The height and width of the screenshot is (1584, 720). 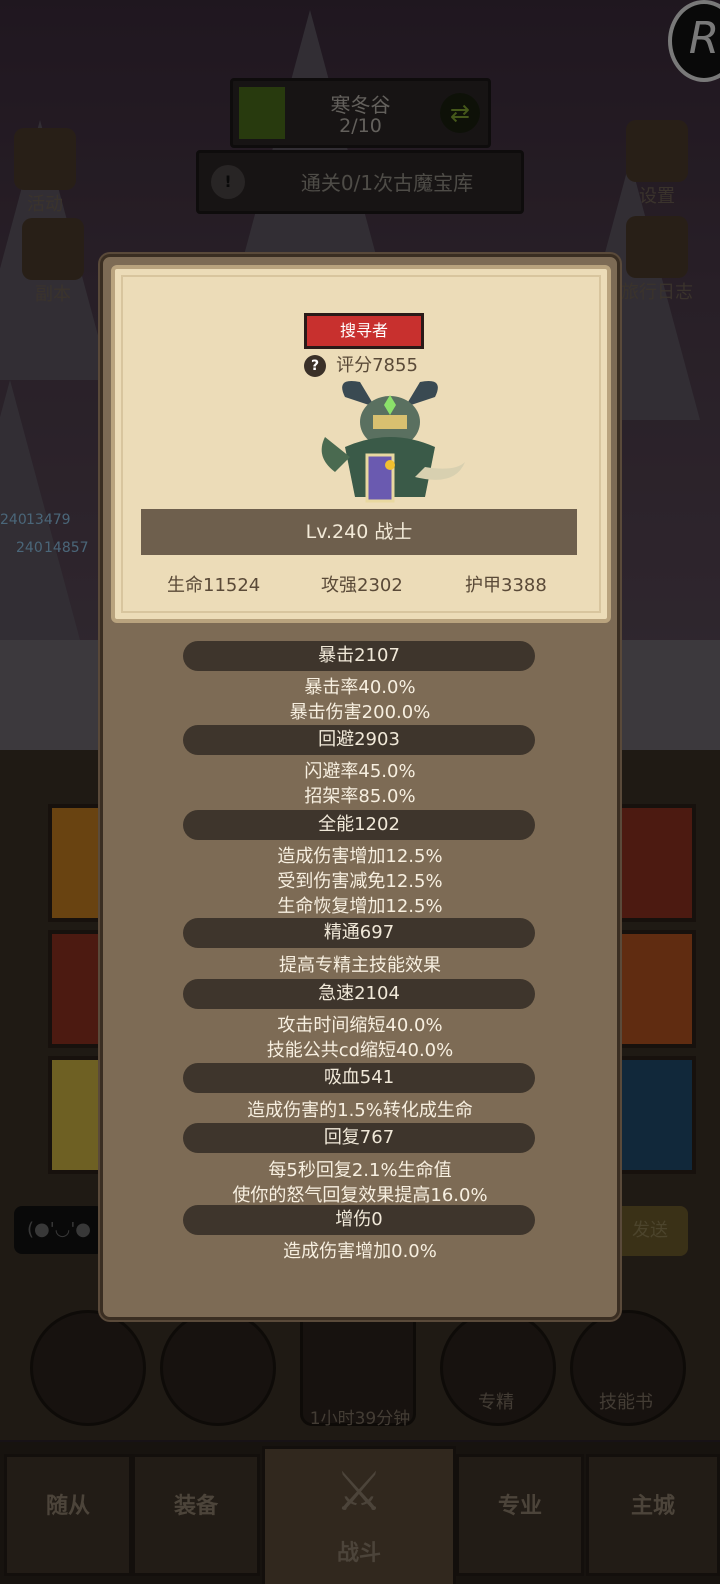 I want to click on section-header: 增伤0, so click(x=359, y=1220).